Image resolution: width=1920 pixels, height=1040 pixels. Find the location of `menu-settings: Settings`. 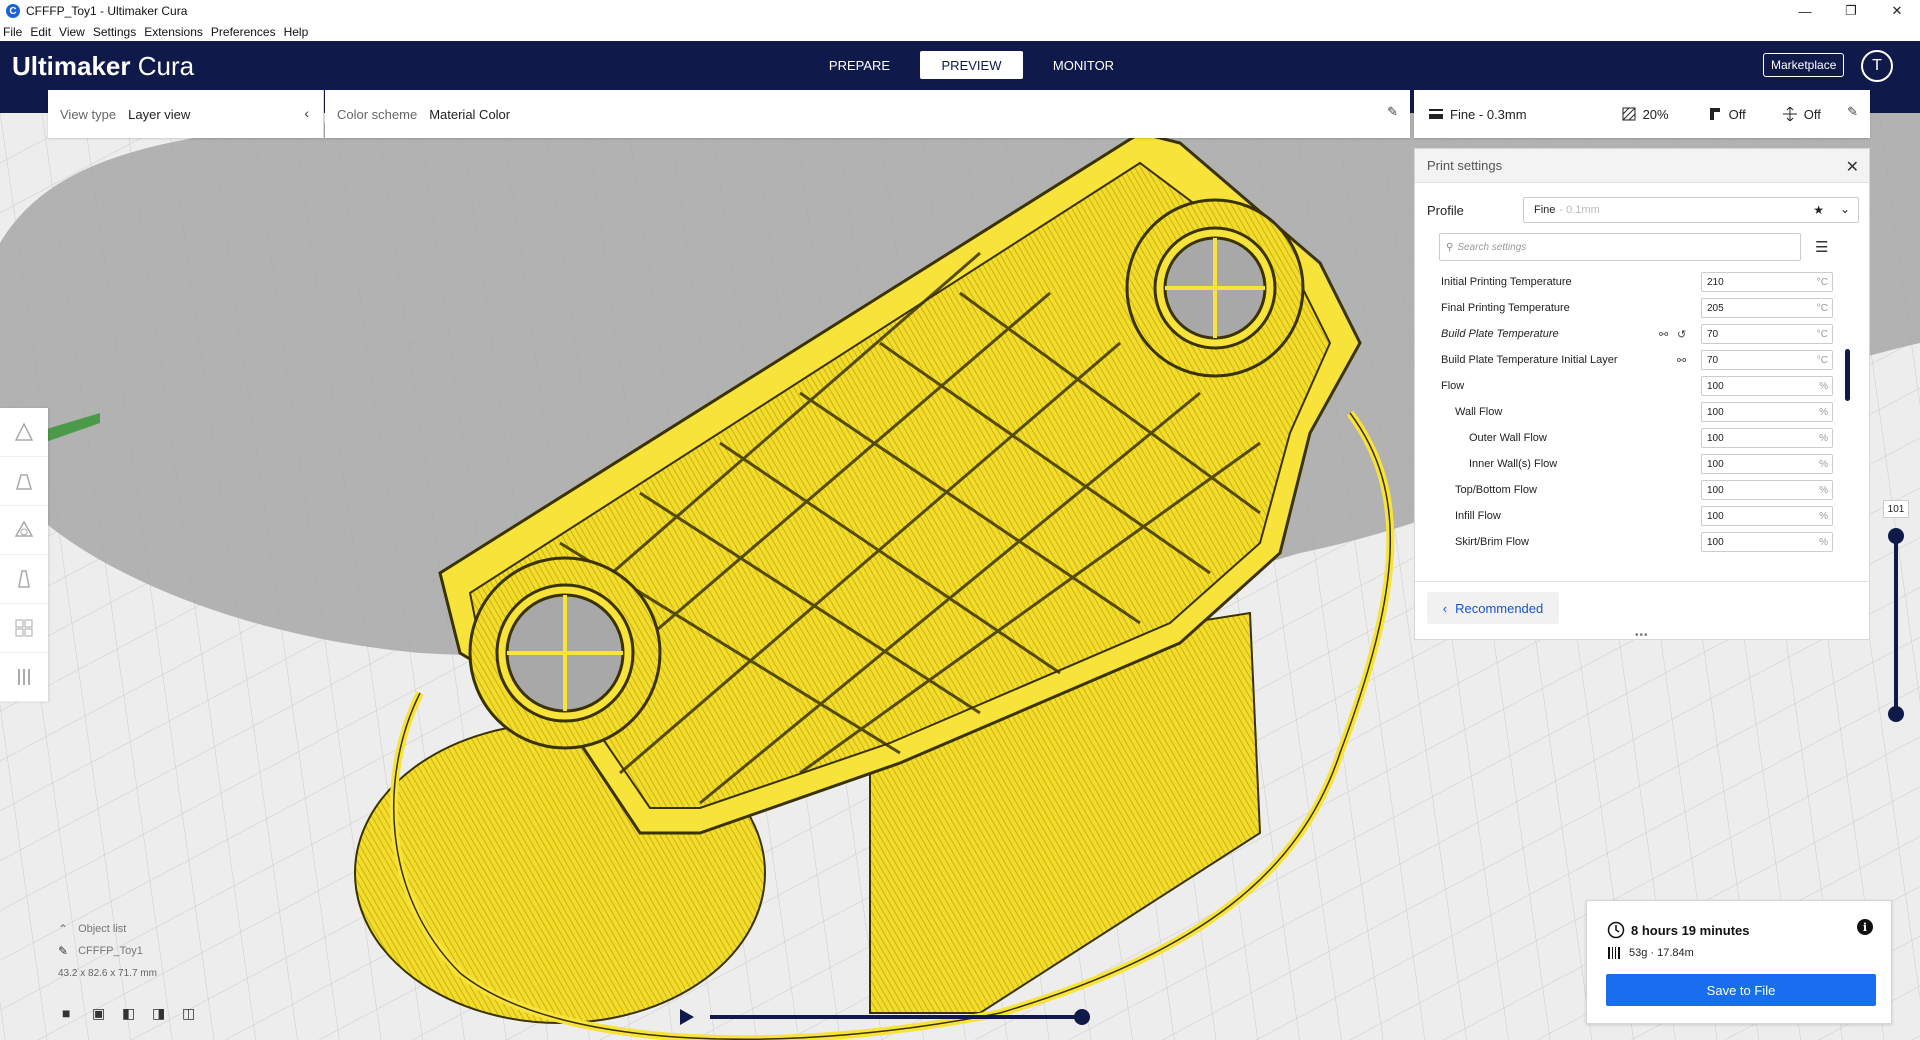

menu-settings: Settings is located at coordinates (114, 32).